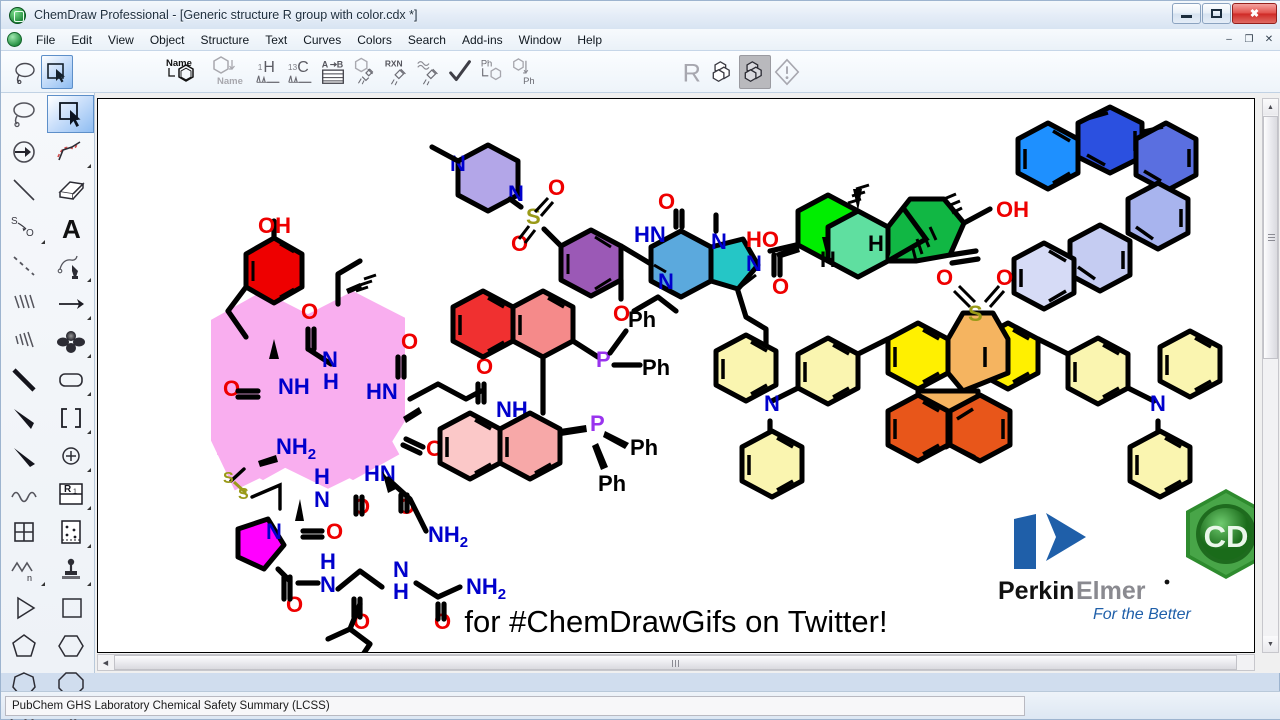 The width and height of the screenshot is (1280, 720). I want to click on scroll-left-icon: ◀, so click(105, 662).